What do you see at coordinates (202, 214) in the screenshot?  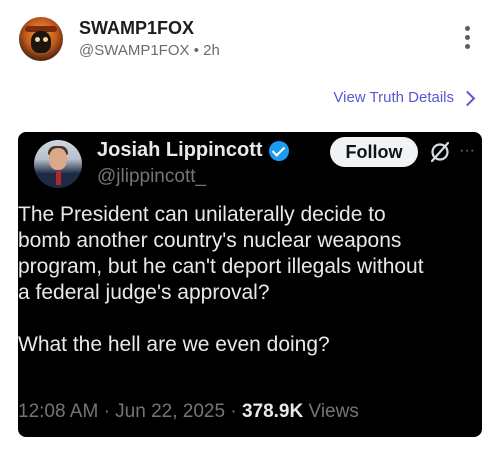 I see `tweet-body-line: The President can unilaterally decide to` at bounding box center [202, 214].